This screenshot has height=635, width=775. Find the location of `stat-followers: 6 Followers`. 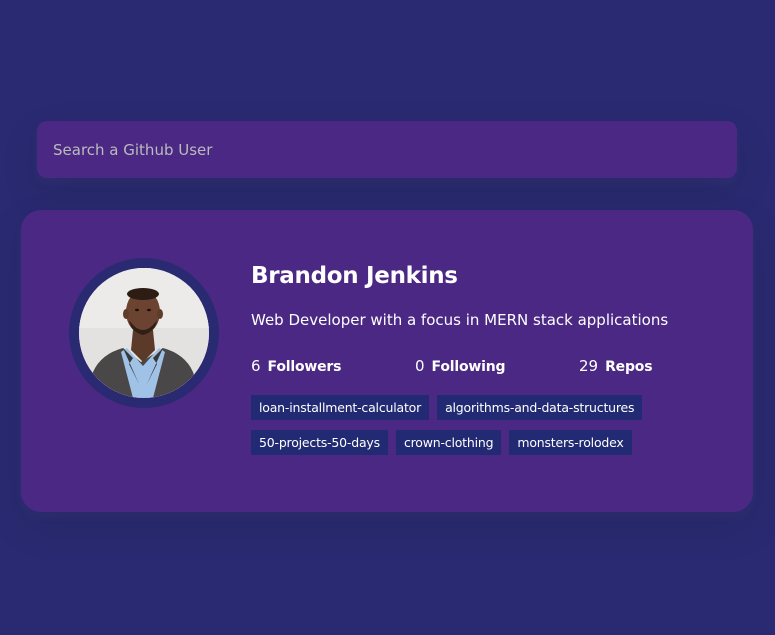

stat-followers: 6 Followers is located at coordinates (296, 366).